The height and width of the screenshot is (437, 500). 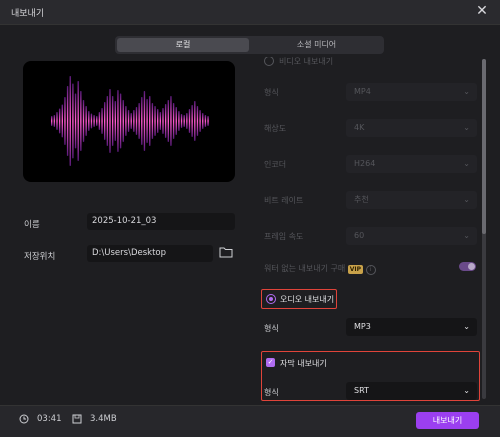 I want to click on audio-export-radio, so click(x=271, y=299).